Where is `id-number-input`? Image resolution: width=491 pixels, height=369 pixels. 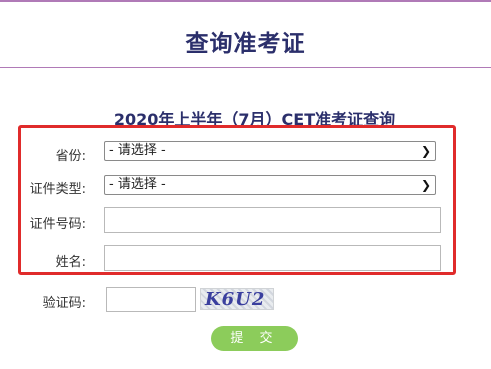
id-number-input is located at coordinates (272, 220).